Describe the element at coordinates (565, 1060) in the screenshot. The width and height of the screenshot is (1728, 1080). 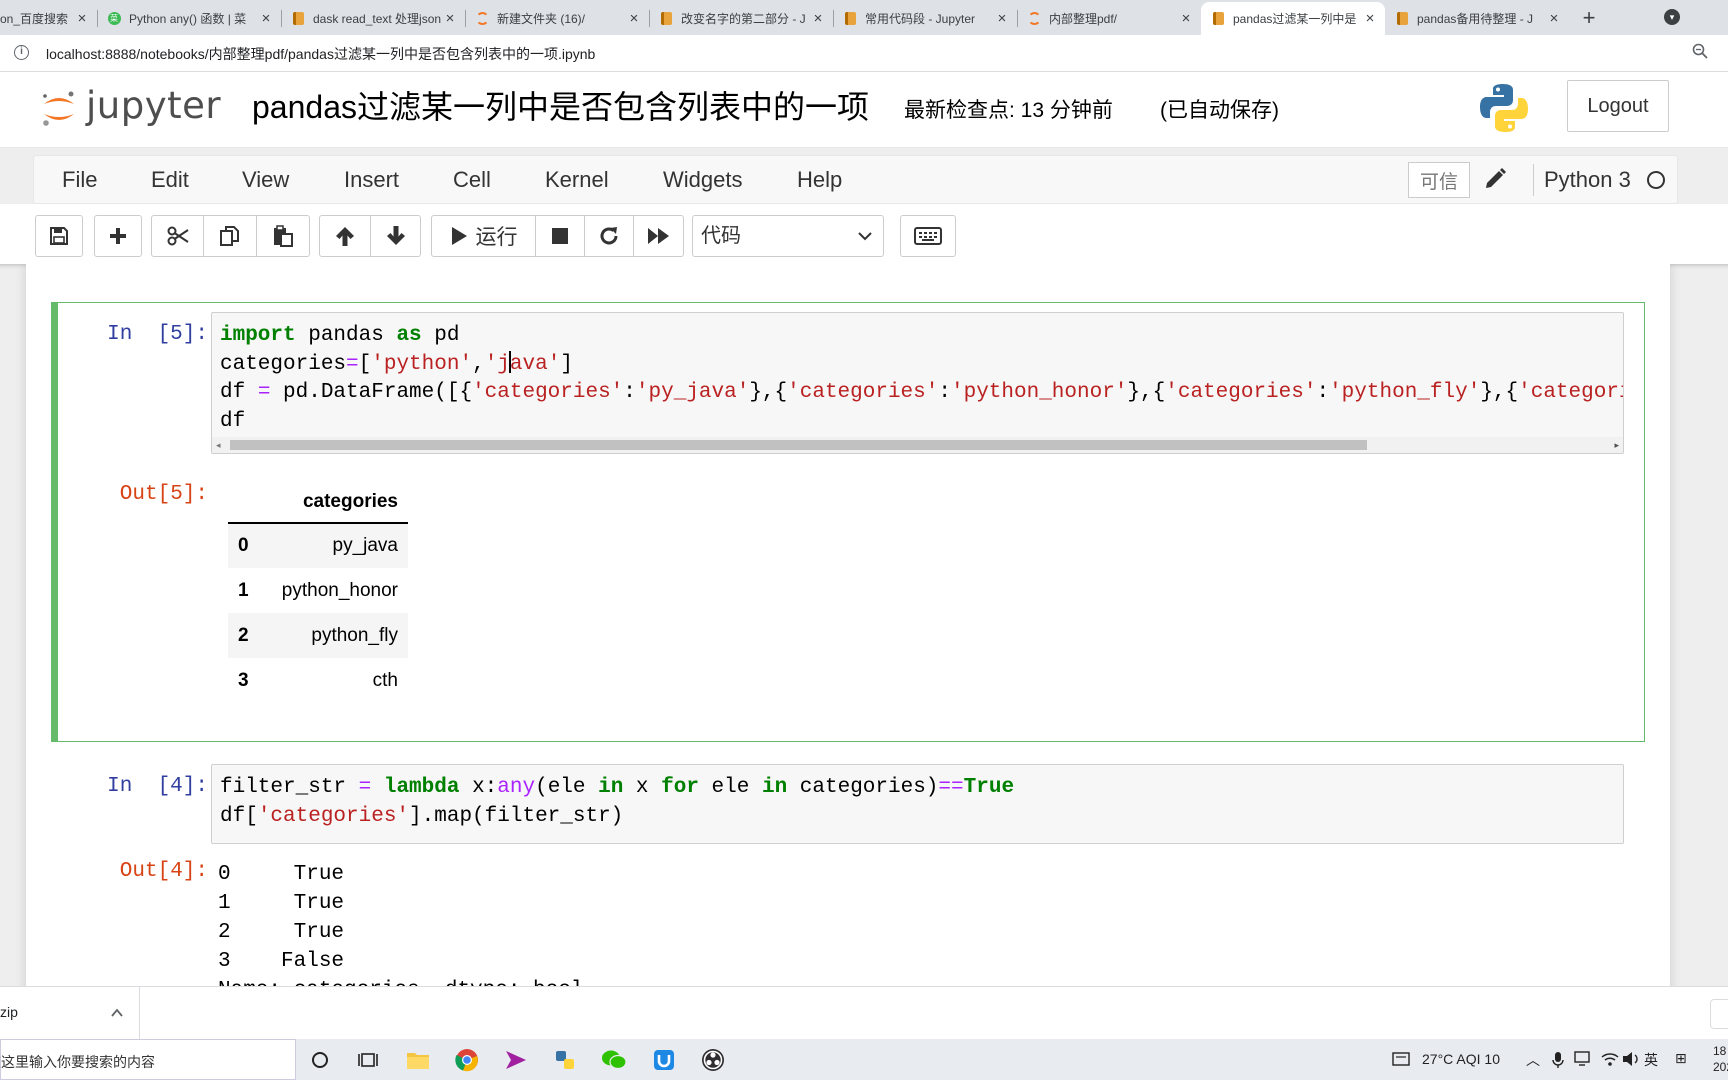
I see `python-app-icon` at that location.